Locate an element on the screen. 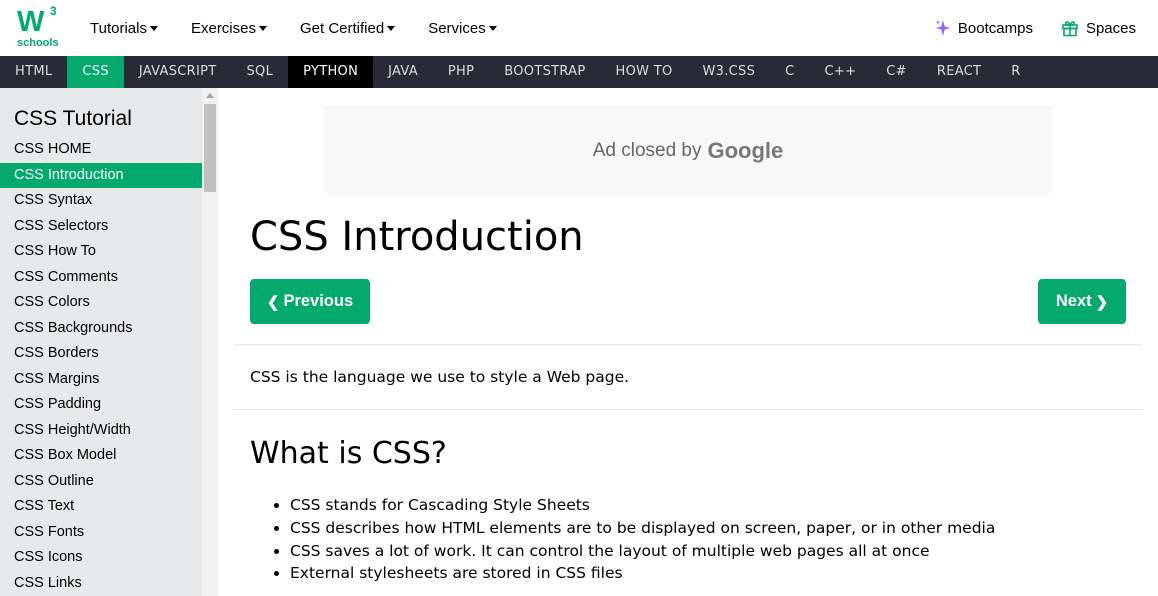  w3schools-logo: W 3 schools is located at coordinates (38, 27).